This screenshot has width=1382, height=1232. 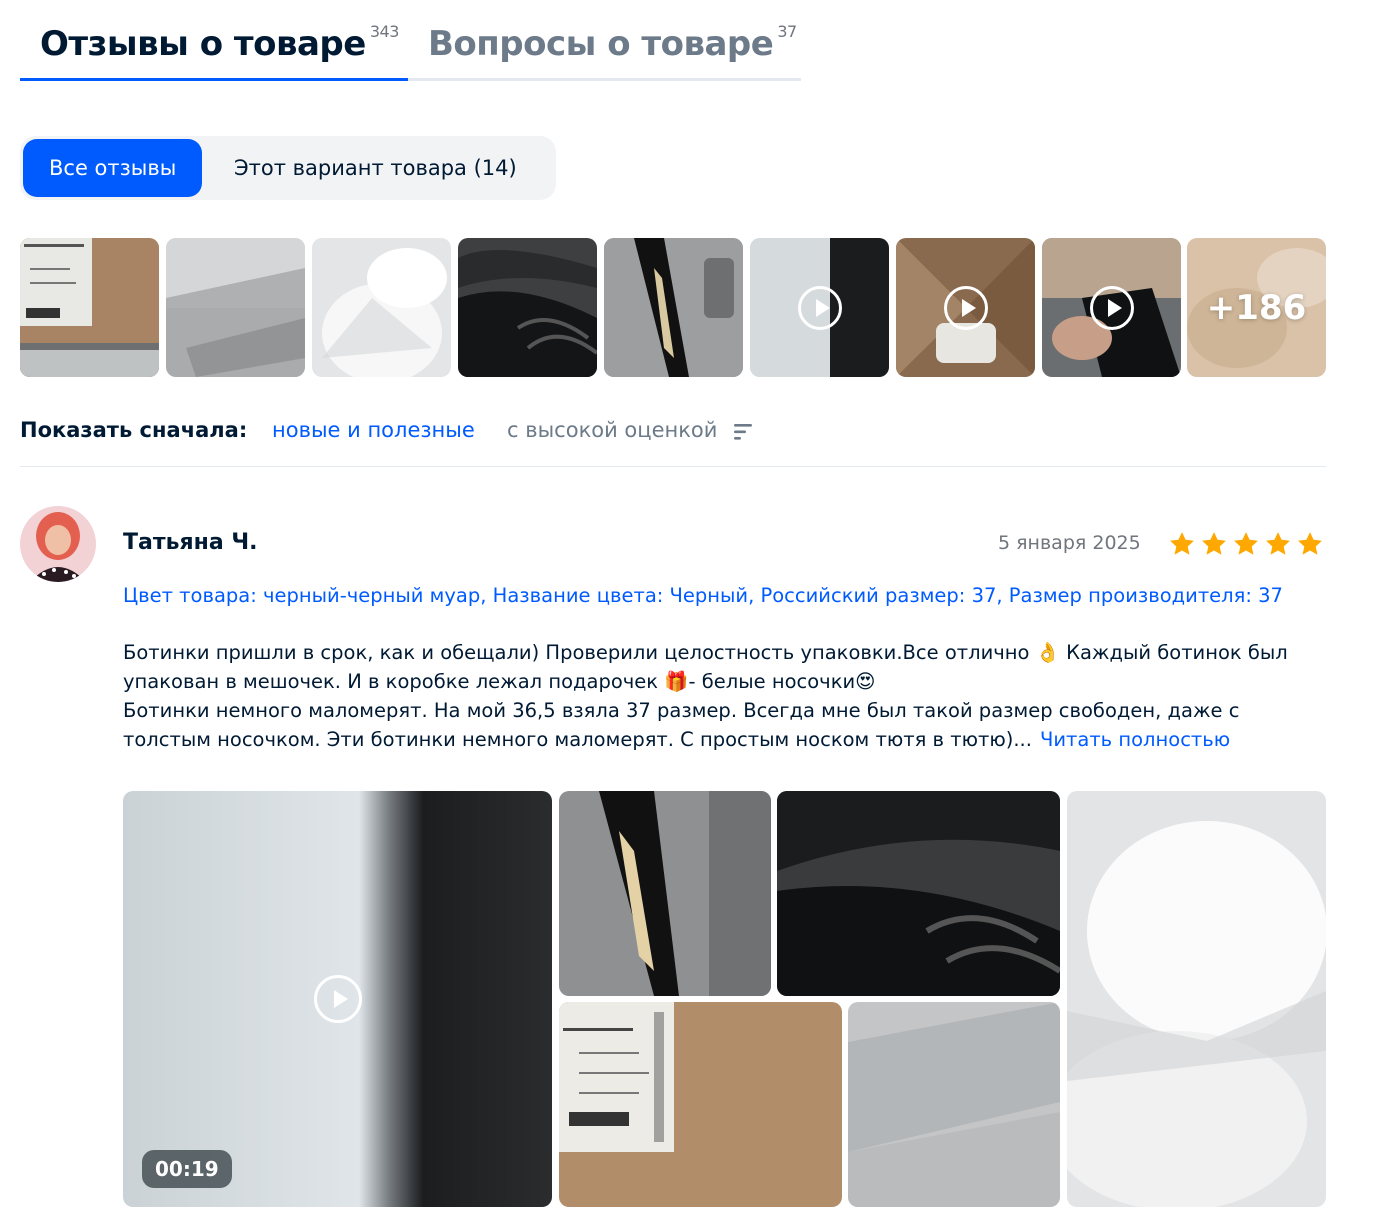 What do you see at coordinates (203, 44) in the screenshot?
I see `tab-reviews-label: Отзывы о товаре` at bounding box center [203, 44].